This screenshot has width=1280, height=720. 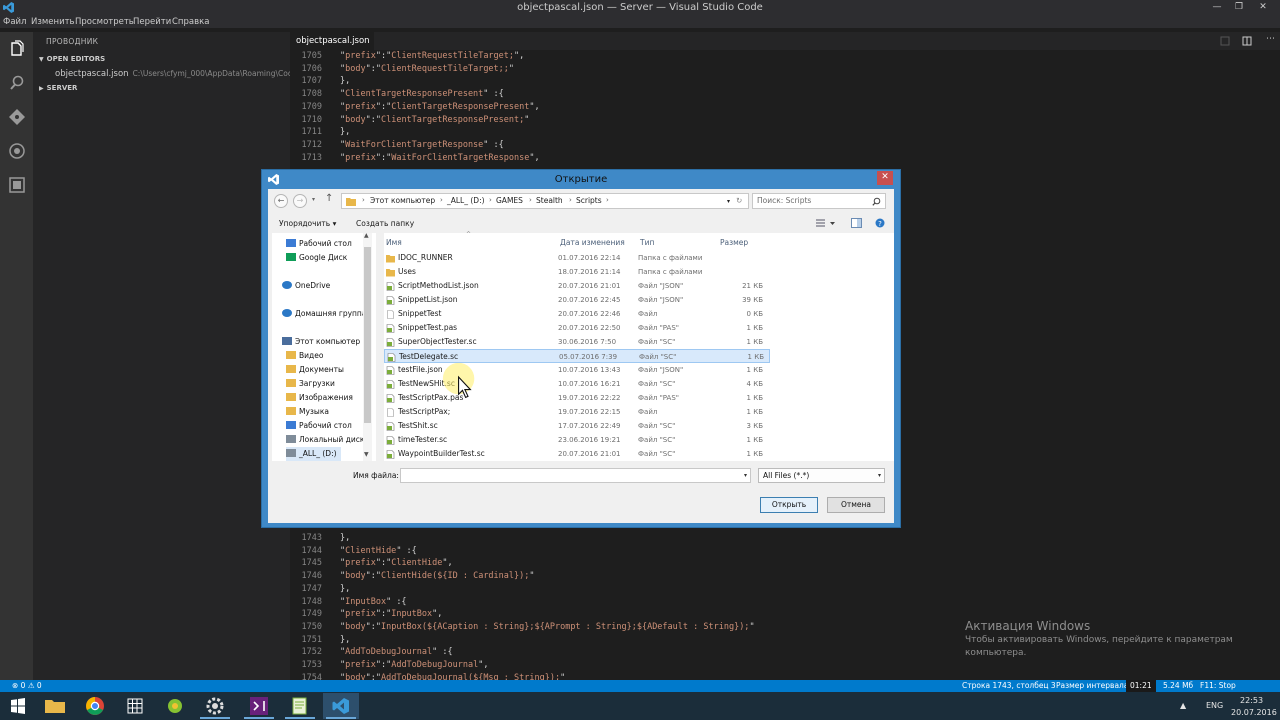 I want to click on extensions-icon, so click(x=17, y=185).